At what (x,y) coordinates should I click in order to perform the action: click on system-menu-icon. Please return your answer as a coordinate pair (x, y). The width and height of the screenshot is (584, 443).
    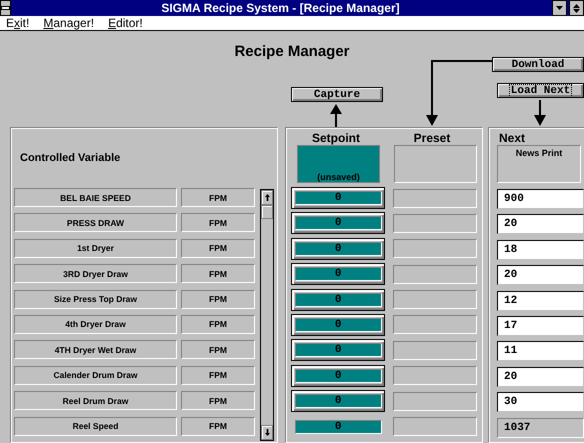
    Looking at the image, I should click on (5, 8).